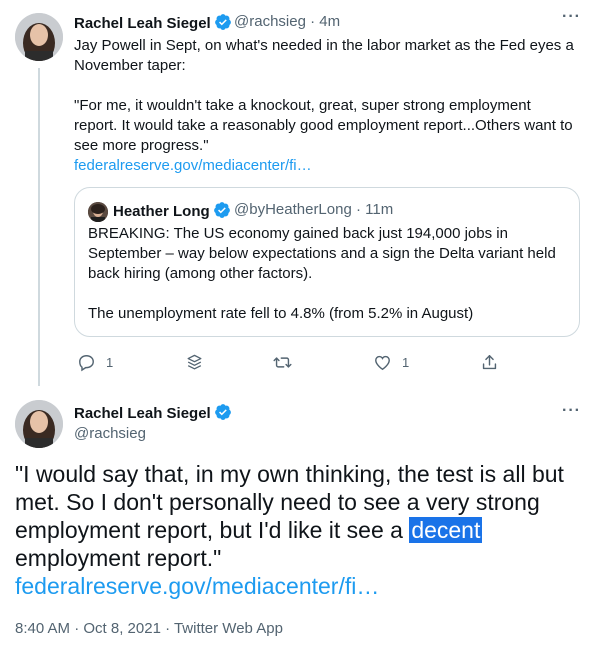  What do you see at coordinates (98, 212) in the screenshot?
I see `quote-avatar` at bounding box center [98, 212].